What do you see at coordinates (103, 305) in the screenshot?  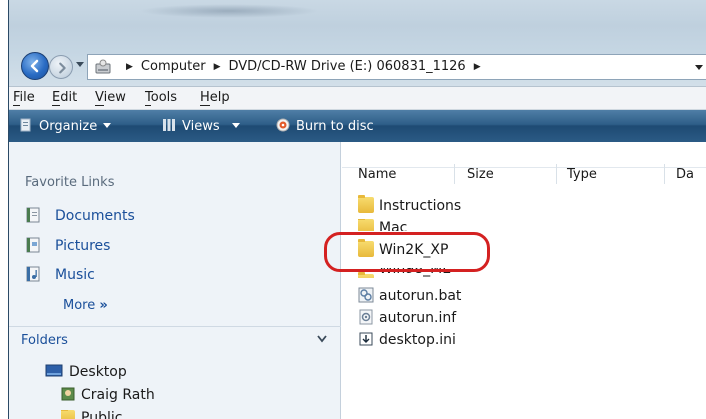 I see `double-chevron-right-icon: »` at bounding box center [103, 305].